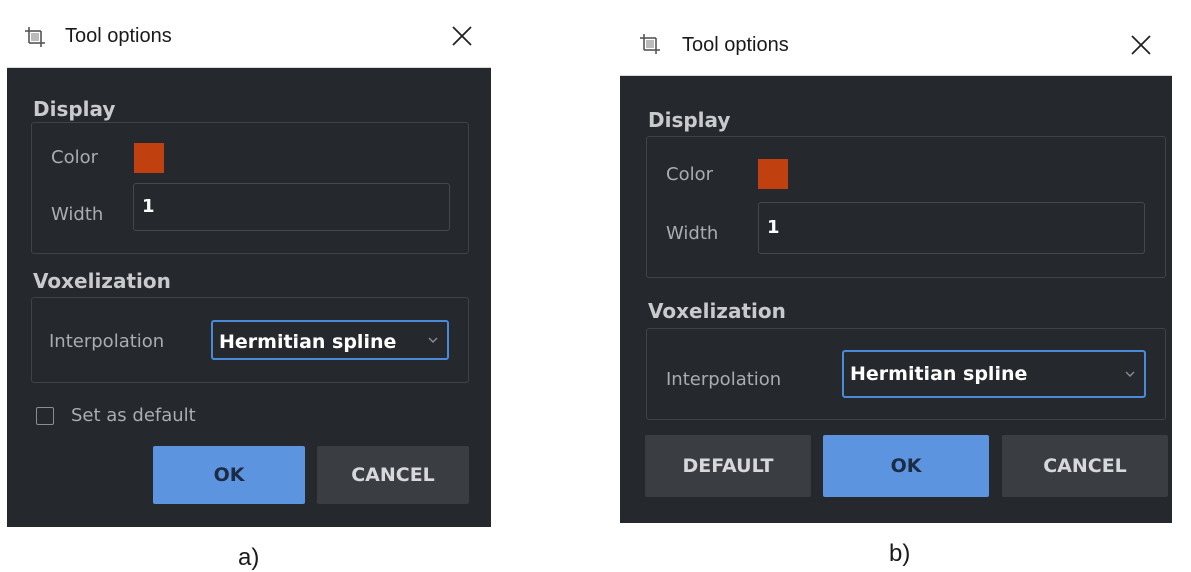 The image size is (1191, 572). What do you see at coordinates (249, 557) in the screenshot?
I see `caption-a: a)` at bounding box center [249, 557].